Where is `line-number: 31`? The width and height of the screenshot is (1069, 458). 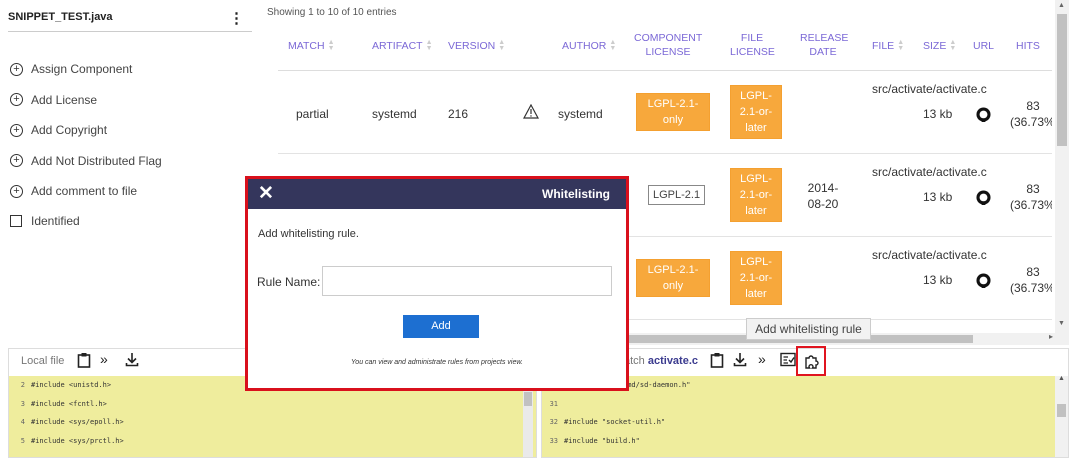 line-number: 31 is located at coordinates (553, 403).